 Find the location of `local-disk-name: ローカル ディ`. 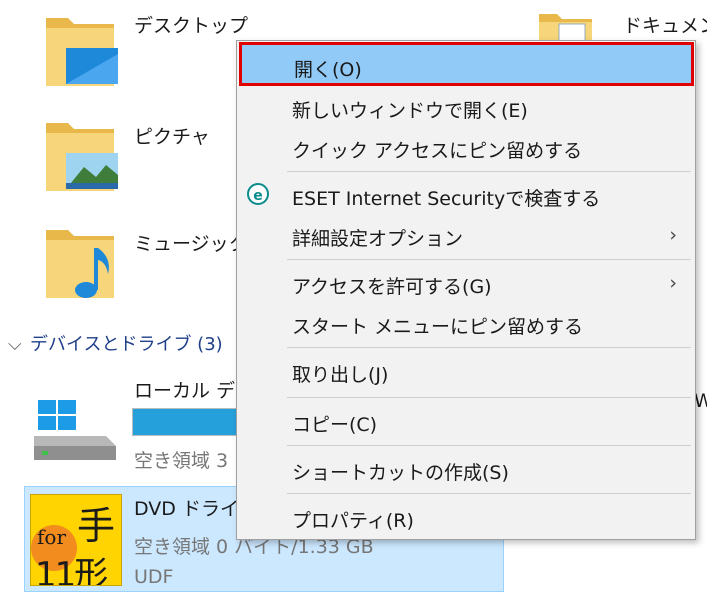

local-disk-name: ローカル ディ is located at coordinates (193, 391).